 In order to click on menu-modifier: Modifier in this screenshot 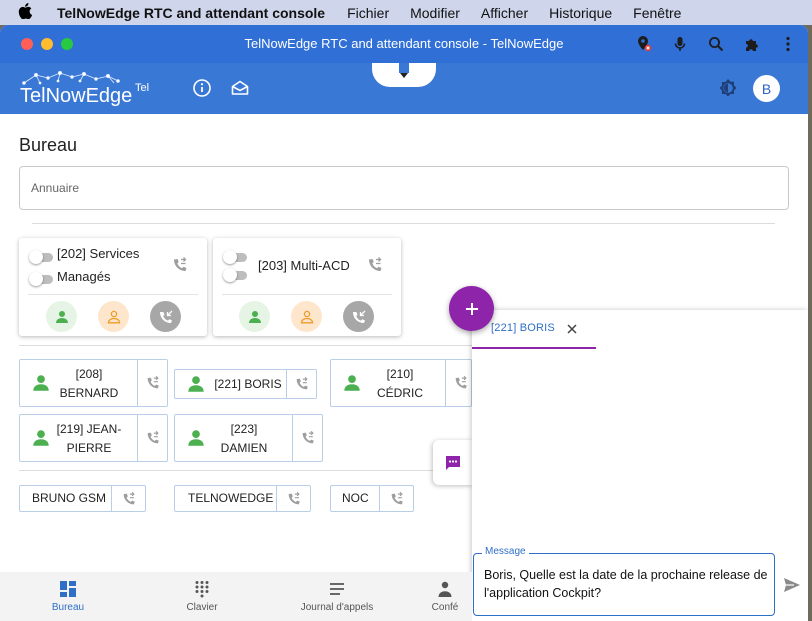, I will do `click(435, 13)`.